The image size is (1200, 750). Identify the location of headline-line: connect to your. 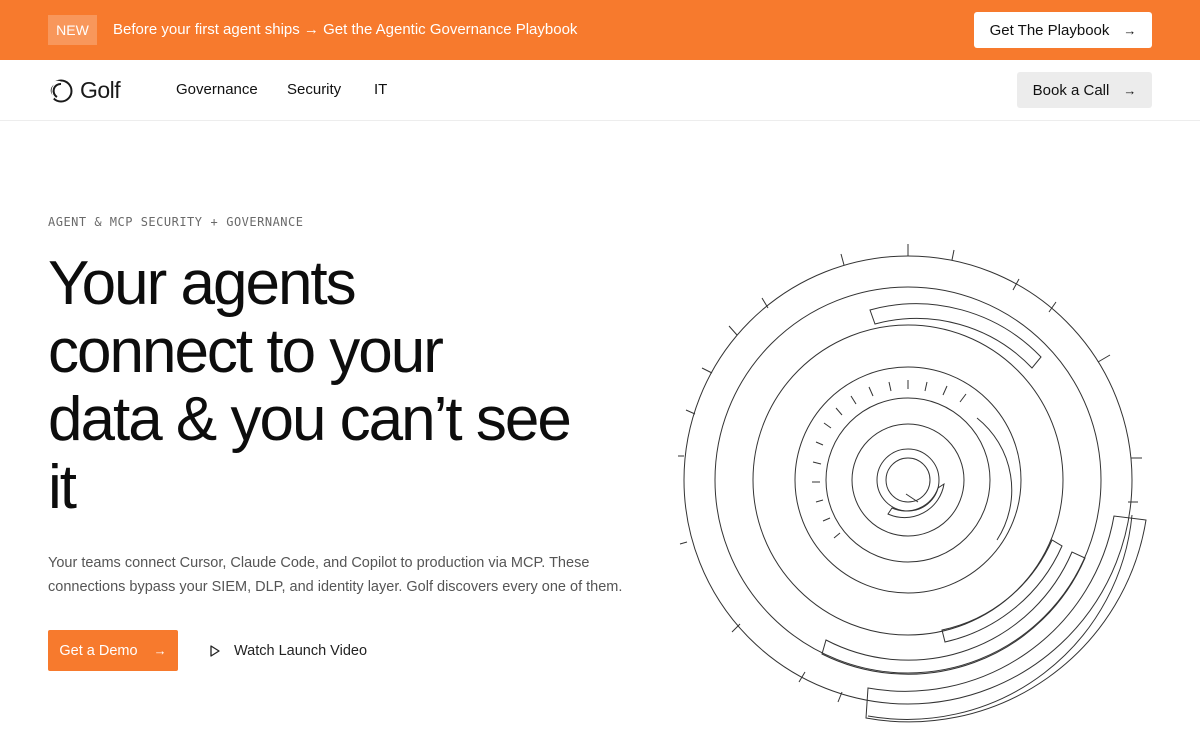
(246, 351).